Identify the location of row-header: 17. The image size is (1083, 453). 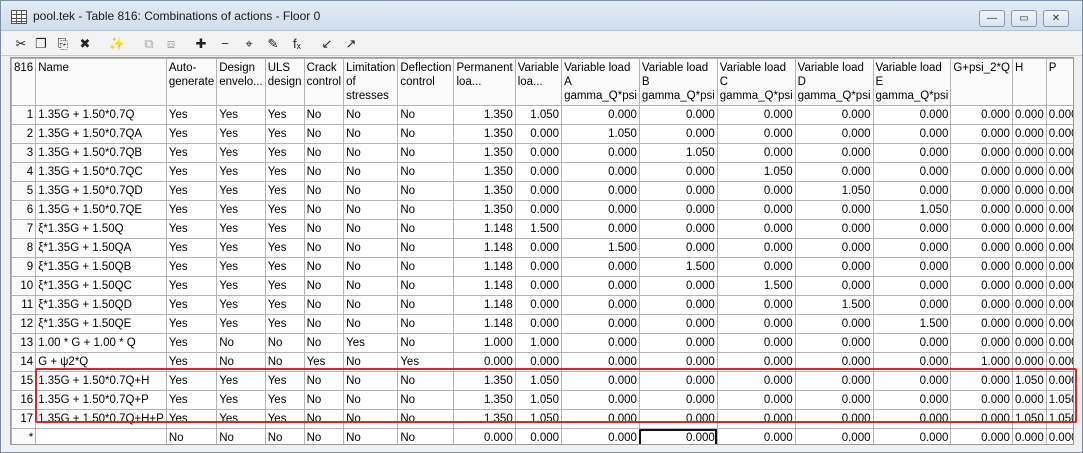
(24, 419).